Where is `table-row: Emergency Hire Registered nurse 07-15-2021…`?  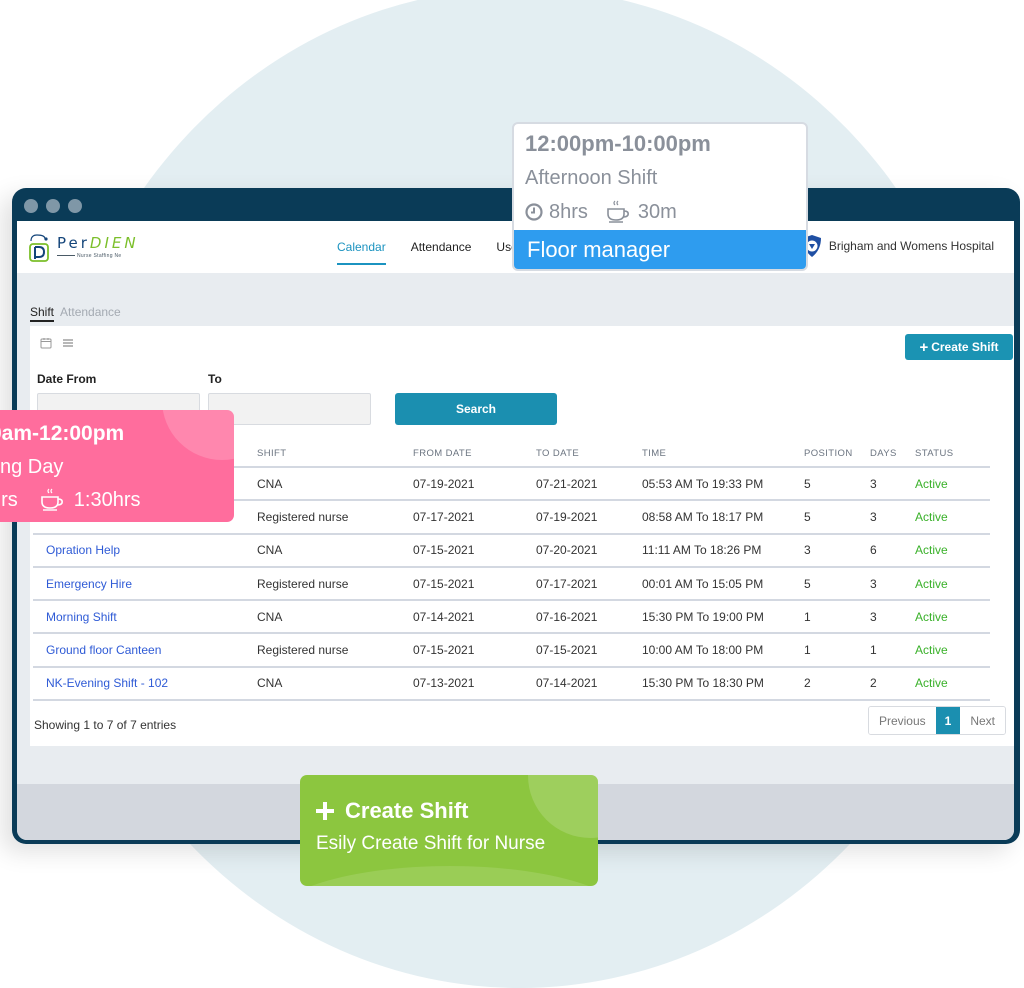
table-row: Emergency Hire Registered nurse 07-15-2021… is located at coordinates (511, 584).